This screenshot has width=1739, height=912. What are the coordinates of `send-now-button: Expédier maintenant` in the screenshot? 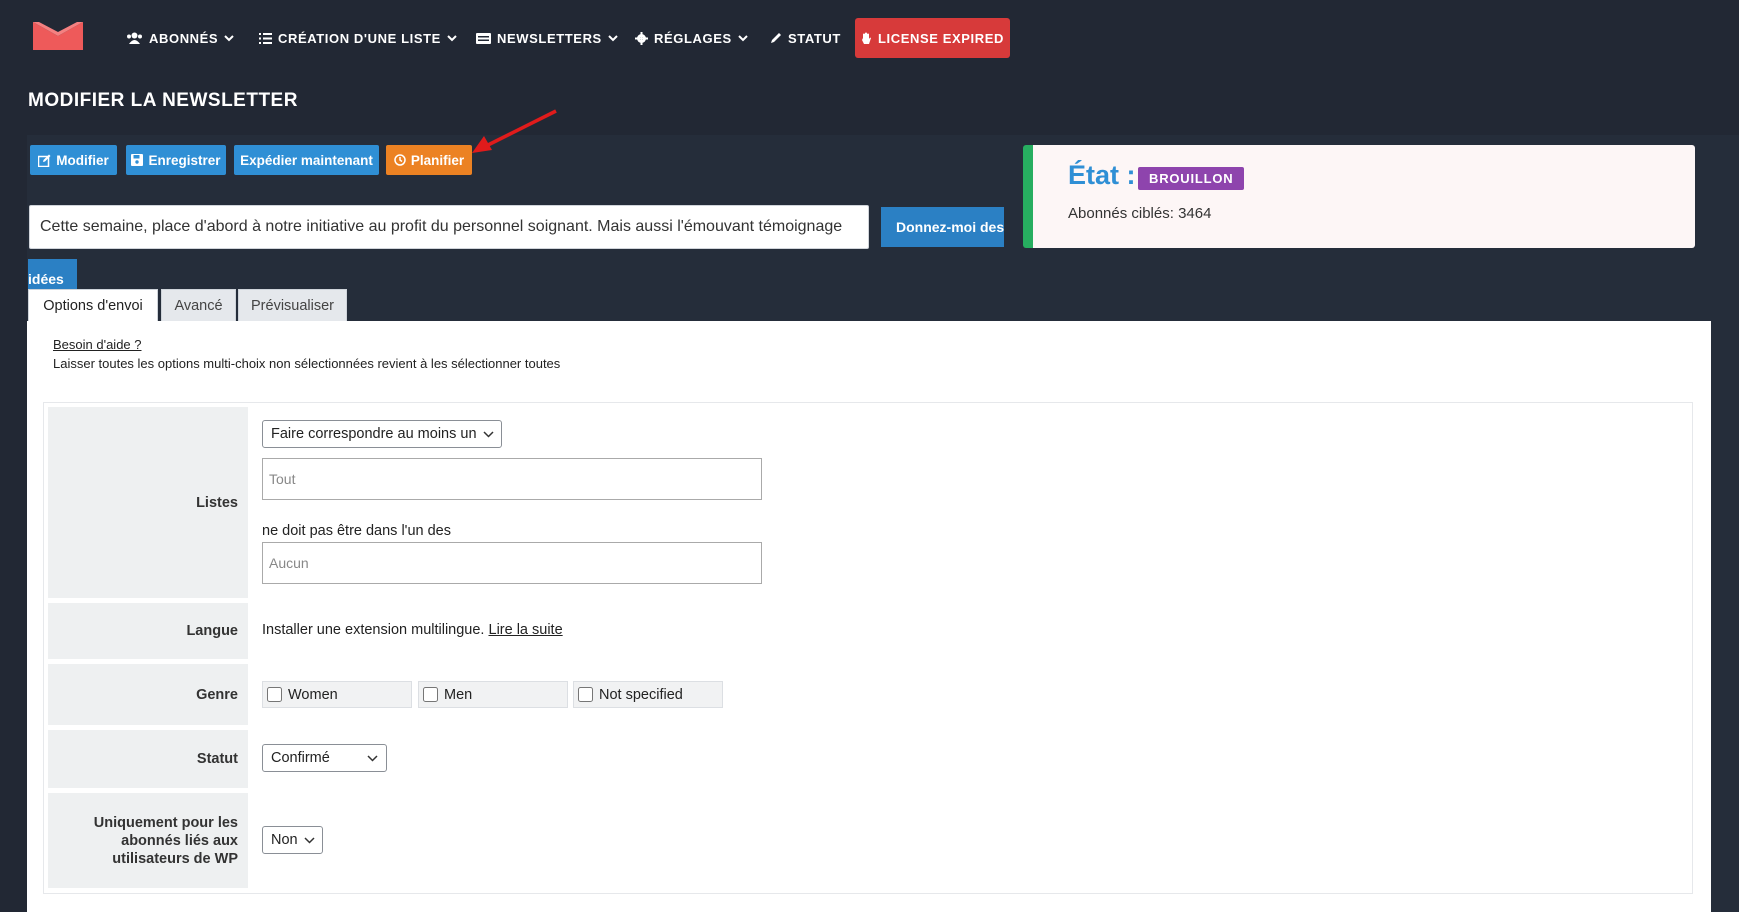 It's located at (306, 160).